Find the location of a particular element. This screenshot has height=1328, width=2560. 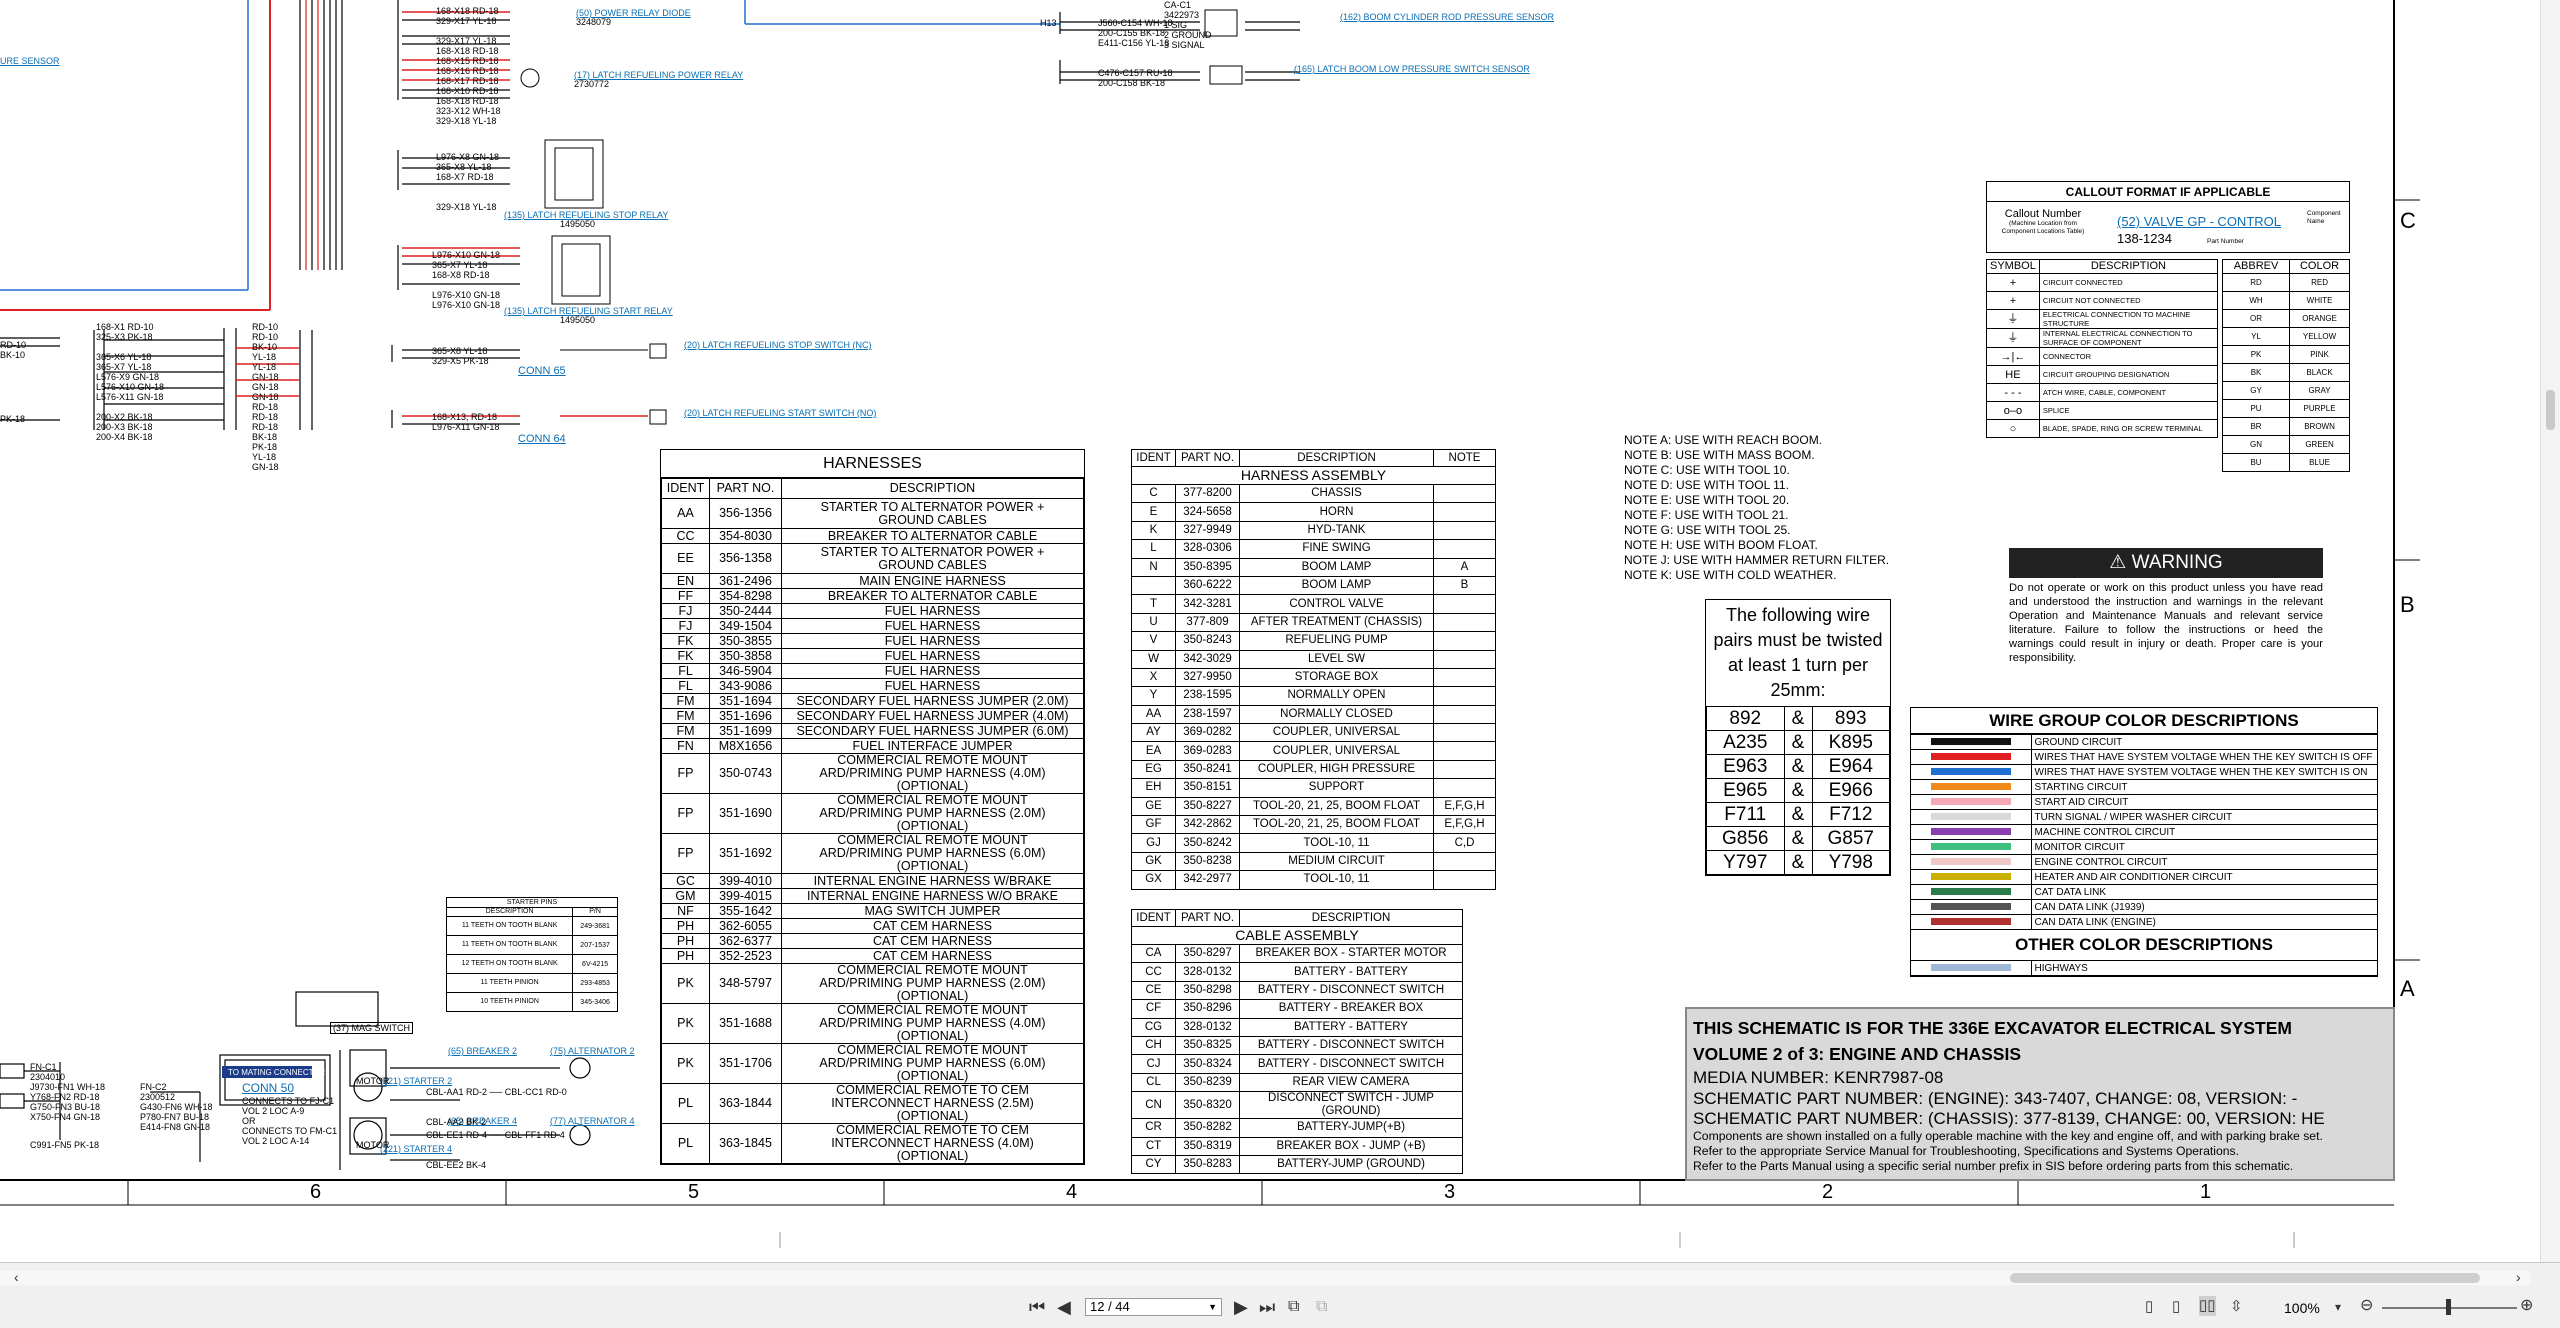

fit-icon: ⇳ is located at coordinates (2236, 1307).